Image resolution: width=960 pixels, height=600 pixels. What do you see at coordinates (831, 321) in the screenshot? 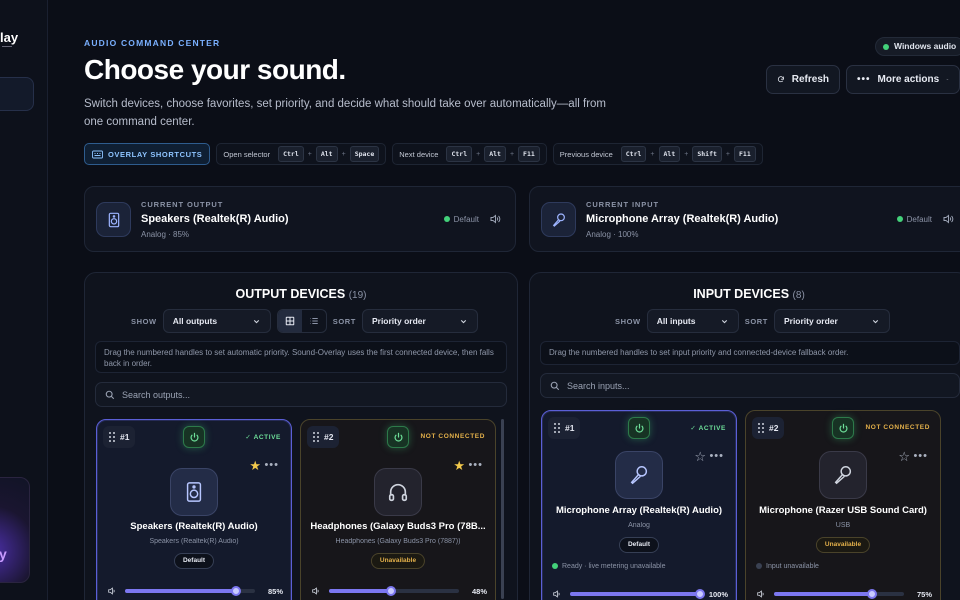
I see `input-sort-select: Priority order` at bounding box center [831, 321].